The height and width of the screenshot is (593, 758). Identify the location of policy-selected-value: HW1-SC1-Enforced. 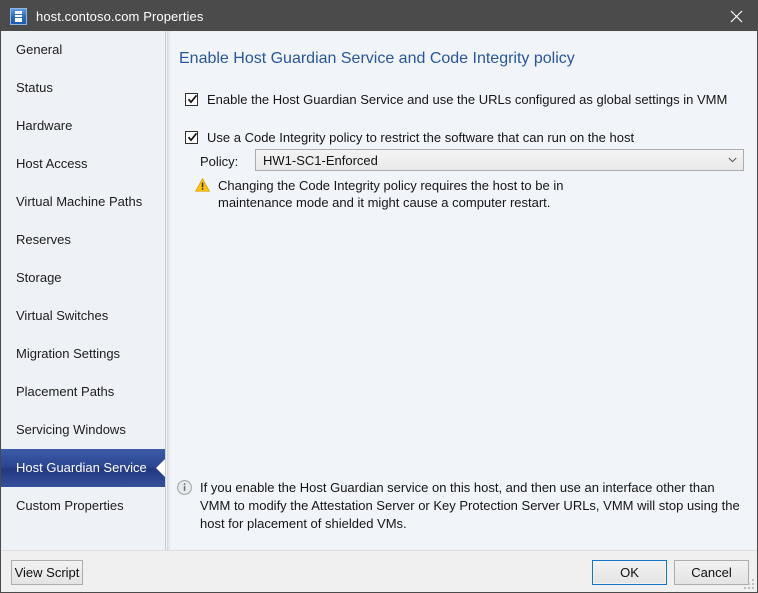
(320, 160).